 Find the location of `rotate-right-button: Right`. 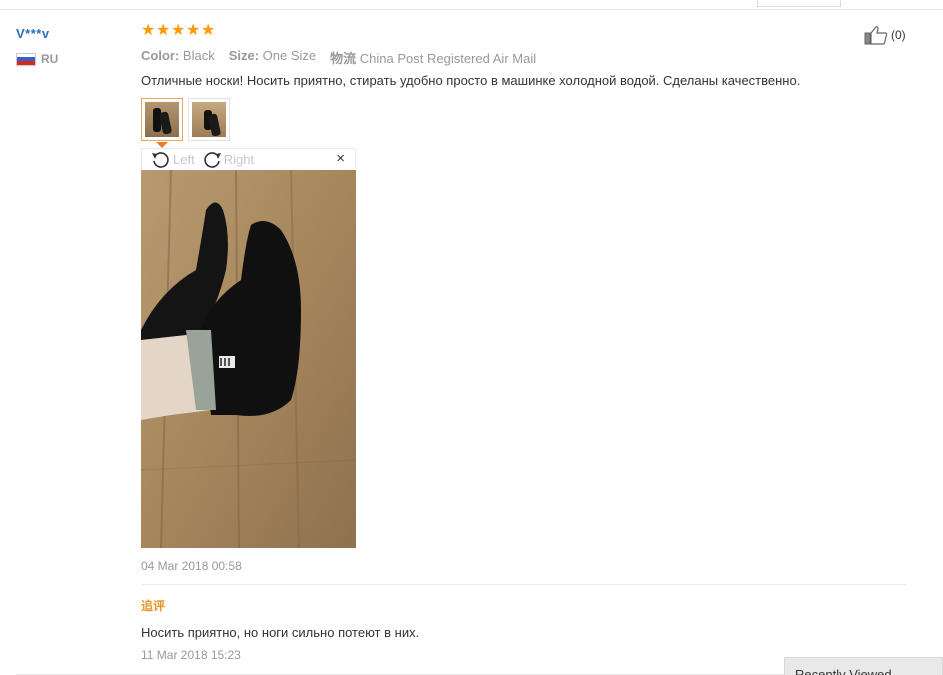

rotate-right-button: Right is located at coordinates (227, 160).